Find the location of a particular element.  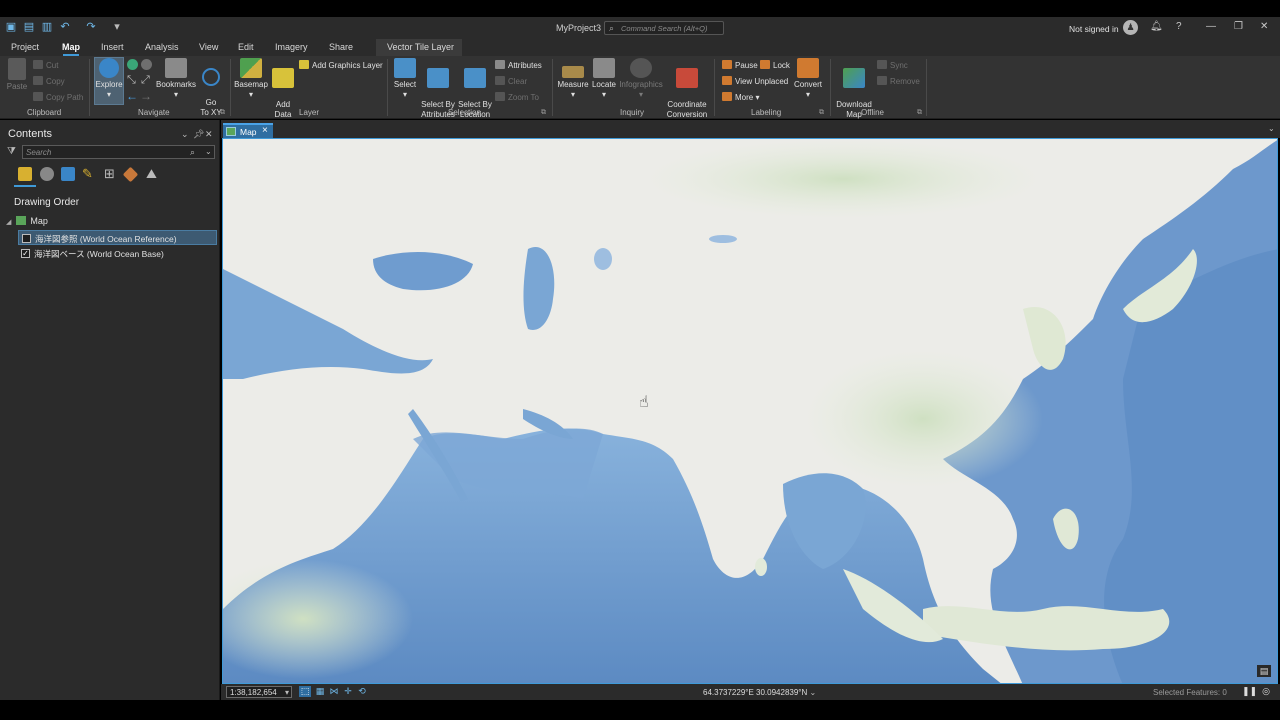

signin-status: Not signed in is located at coordinates (1094, 29).